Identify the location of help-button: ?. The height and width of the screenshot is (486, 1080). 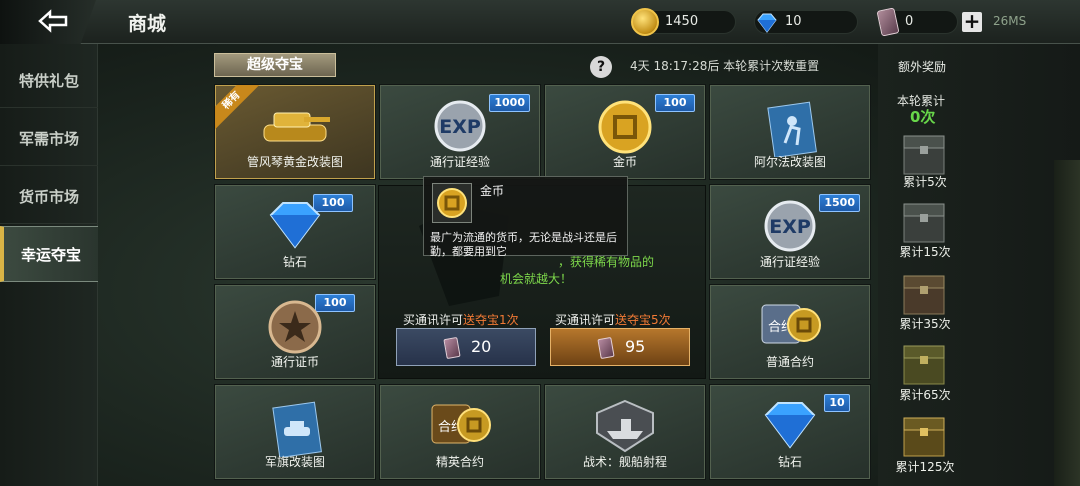
(601, 67).